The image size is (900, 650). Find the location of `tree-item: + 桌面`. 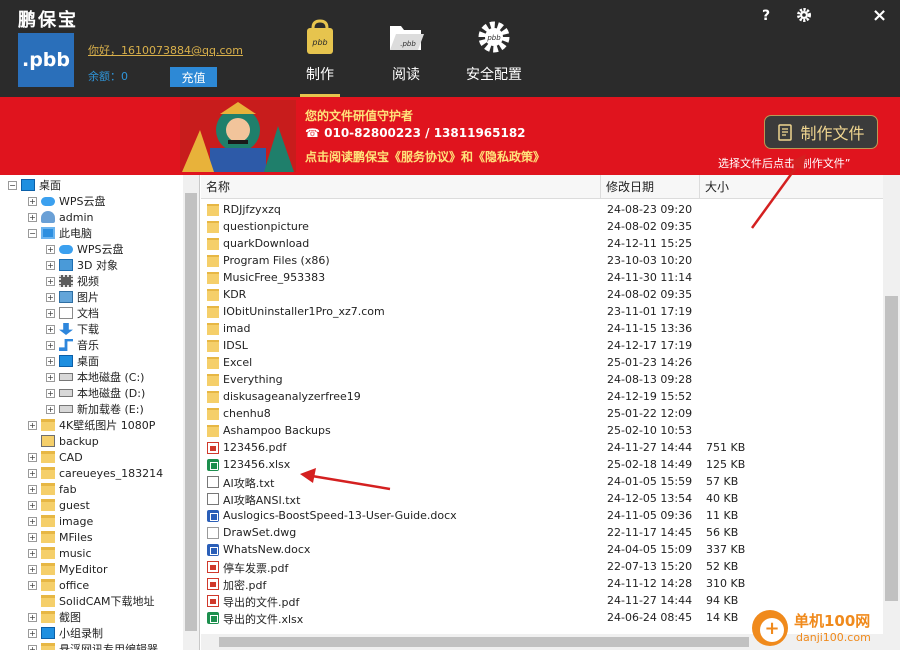

tree-item: + 桌面 is located at coordinates (72, 361).